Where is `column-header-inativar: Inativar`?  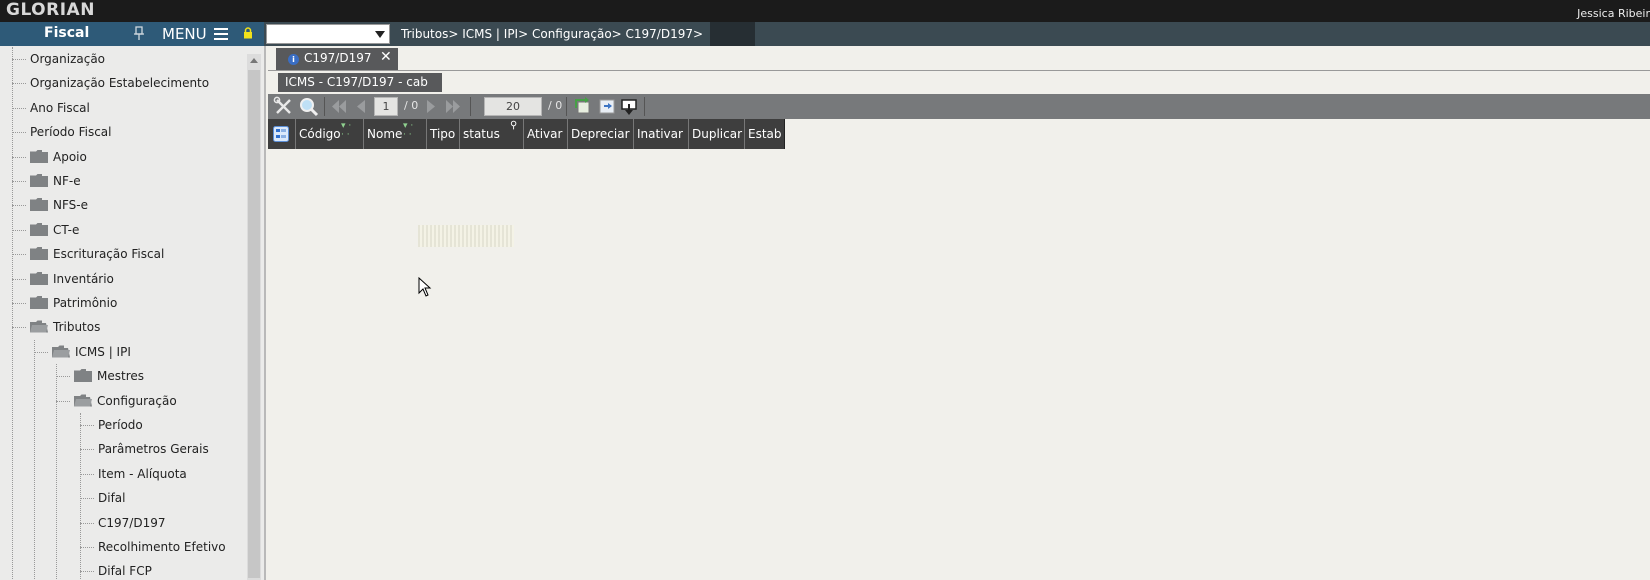
column-header-inativar: Inativar is located at coordinates (660, 134).